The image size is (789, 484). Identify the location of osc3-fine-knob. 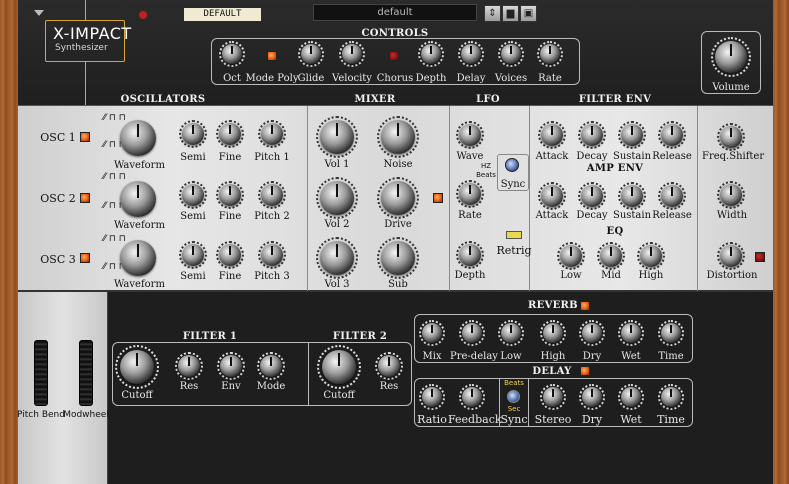
(230, 255).